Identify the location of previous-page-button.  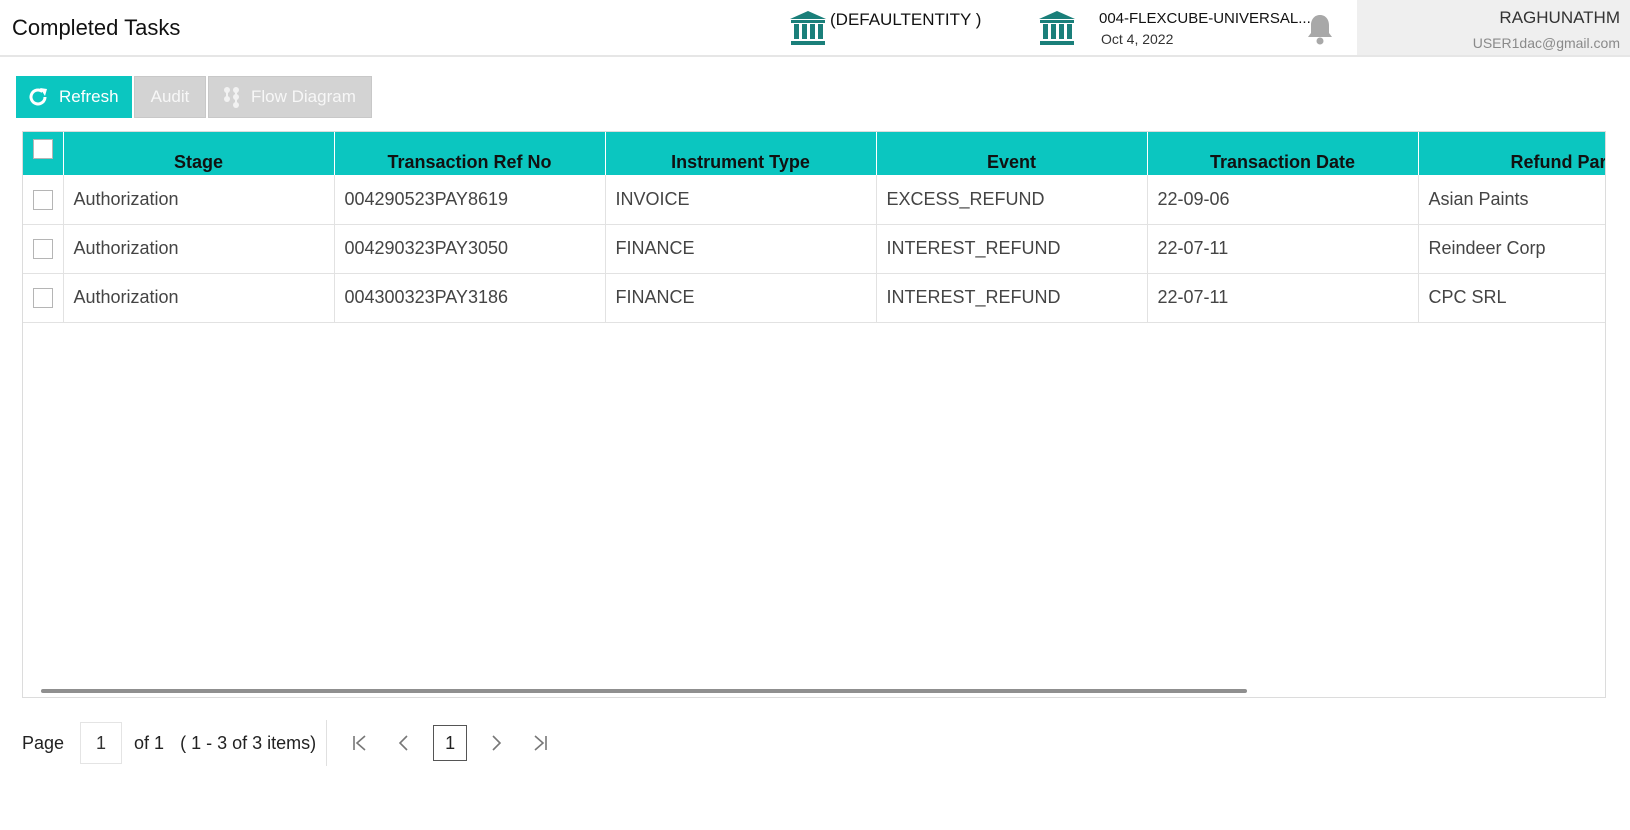
(404, 743).